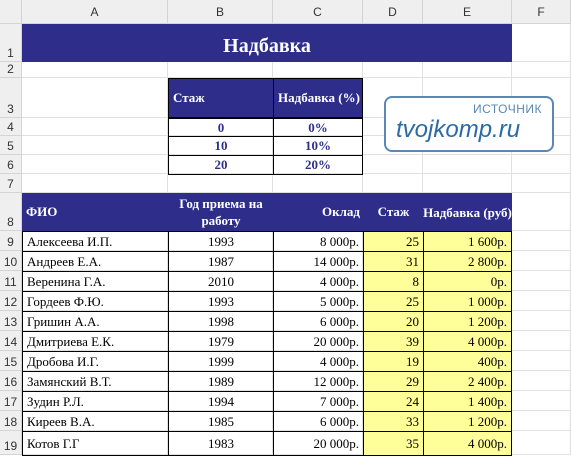 The image size is (571, 456). What do you see at coordinates (393, 241) in the screenshot?
I see `tenure-cell: 25` at bounding box center [393, 241].